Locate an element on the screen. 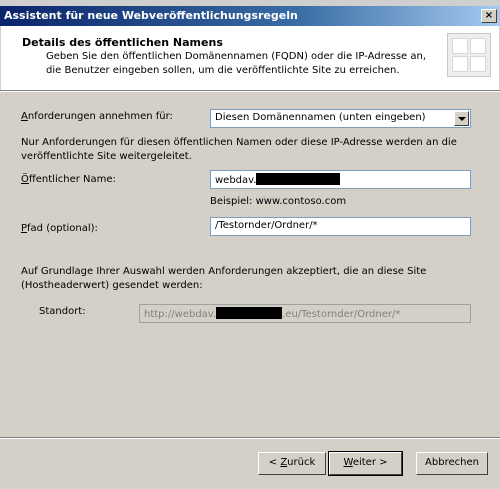 Image resolution: width=500 pixels, height=489 pixels. close-icon: × is located at coordinates (489, 15).